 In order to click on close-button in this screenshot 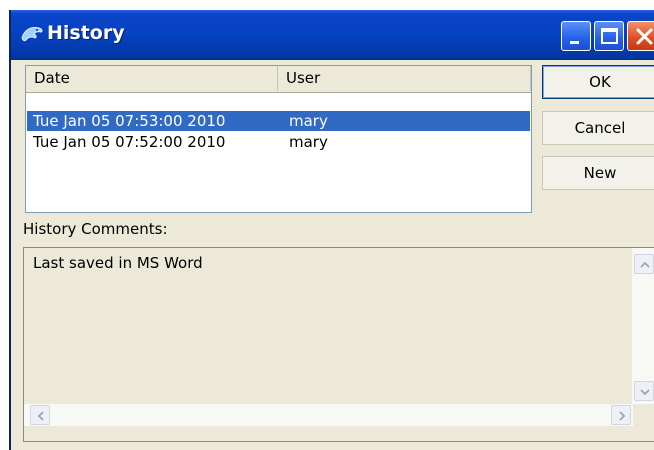, I will do `click(640, 36)`.